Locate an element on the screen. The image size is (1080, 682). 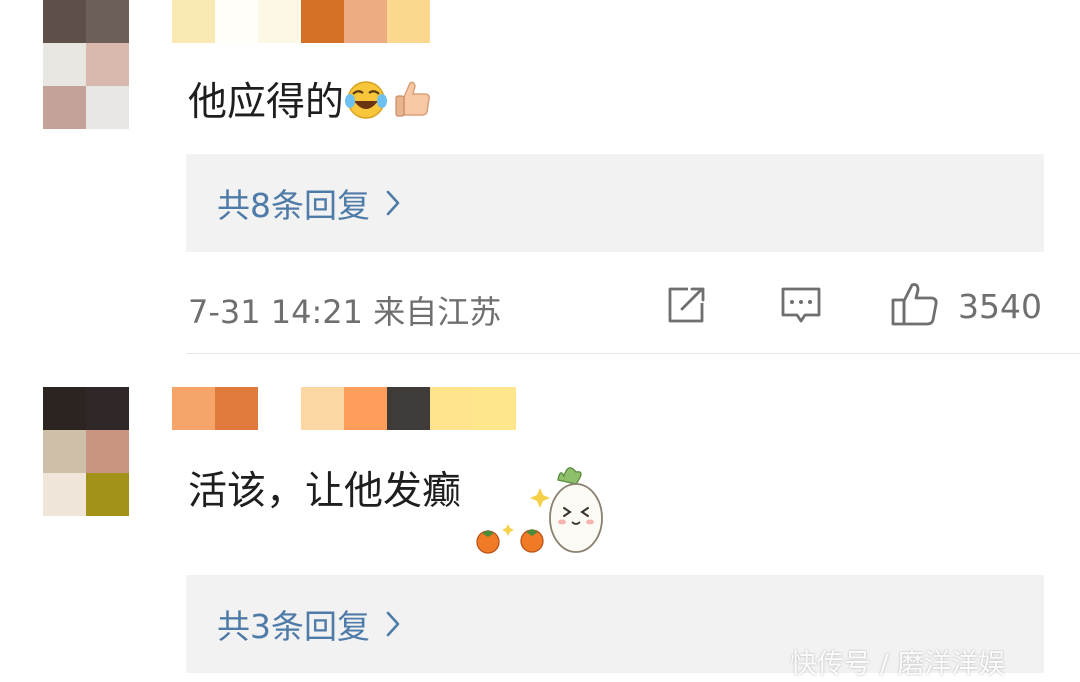
comment-text: 他应得的 is located at coordinates (311, 104).